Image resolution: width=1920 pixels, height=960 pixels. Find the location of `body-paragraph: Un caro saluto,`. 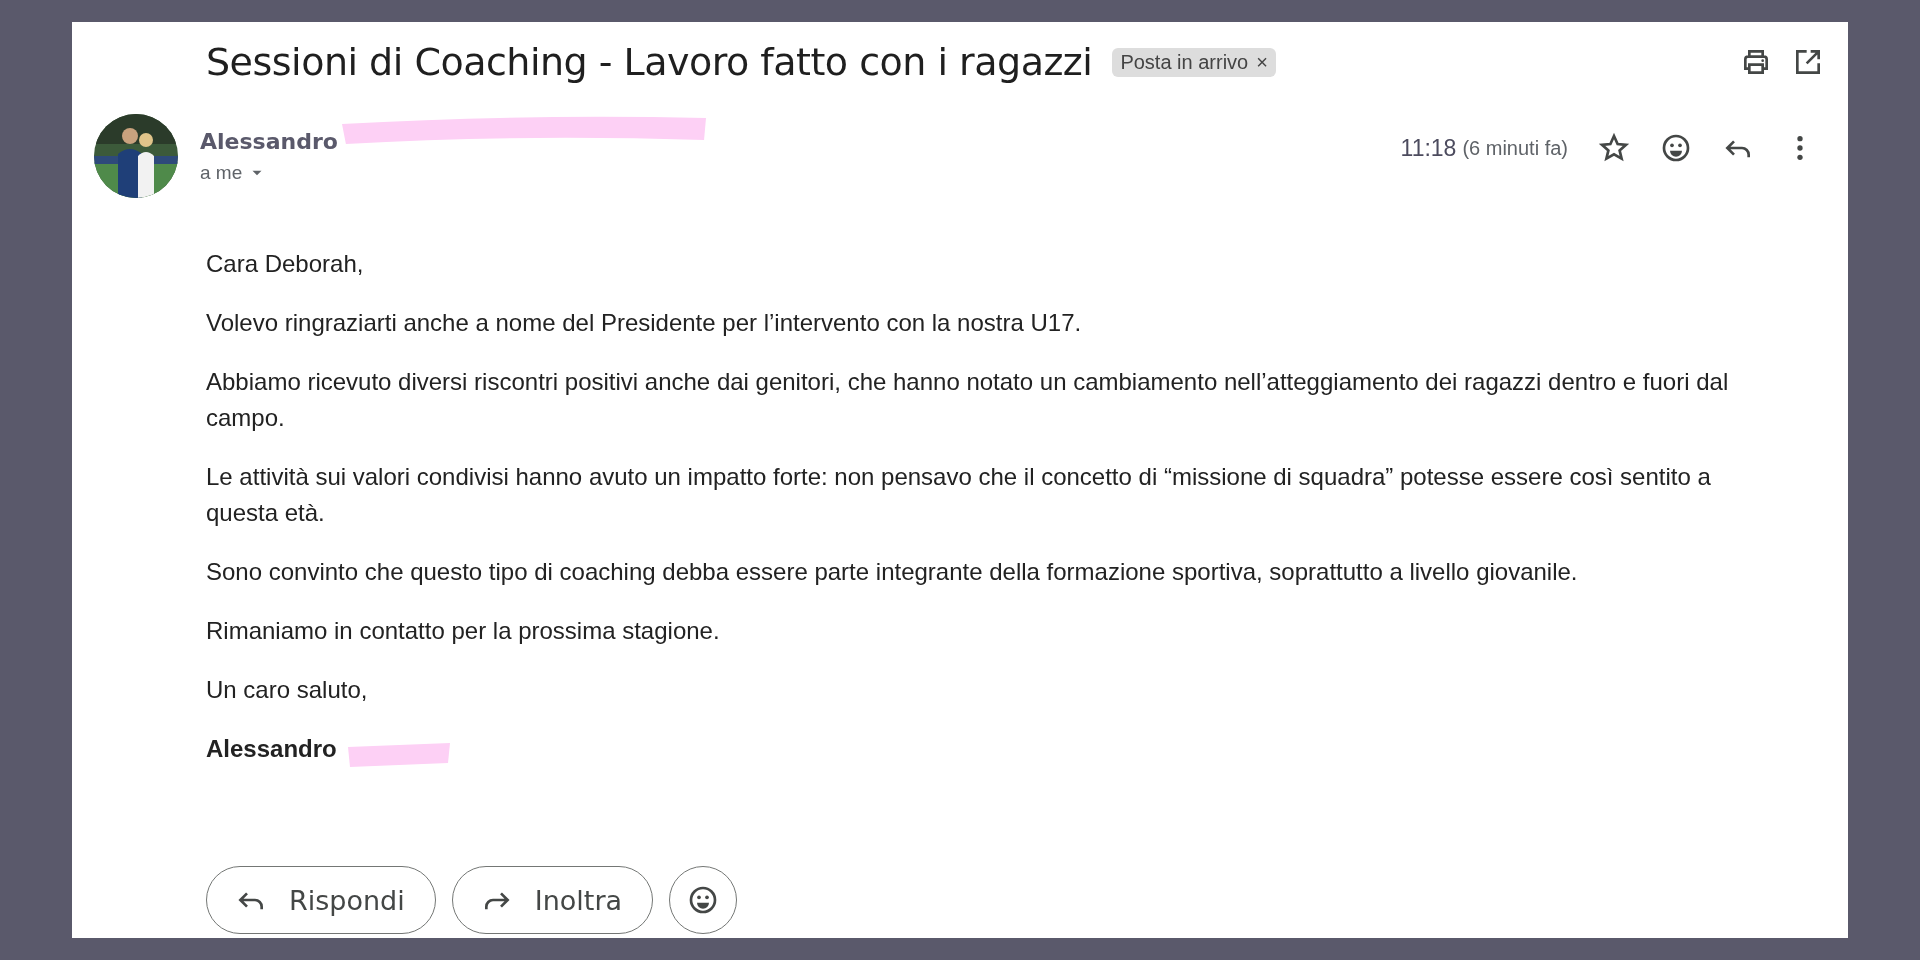

body-paragraph: Un caro saluto, is located at coordinates (287, 690).